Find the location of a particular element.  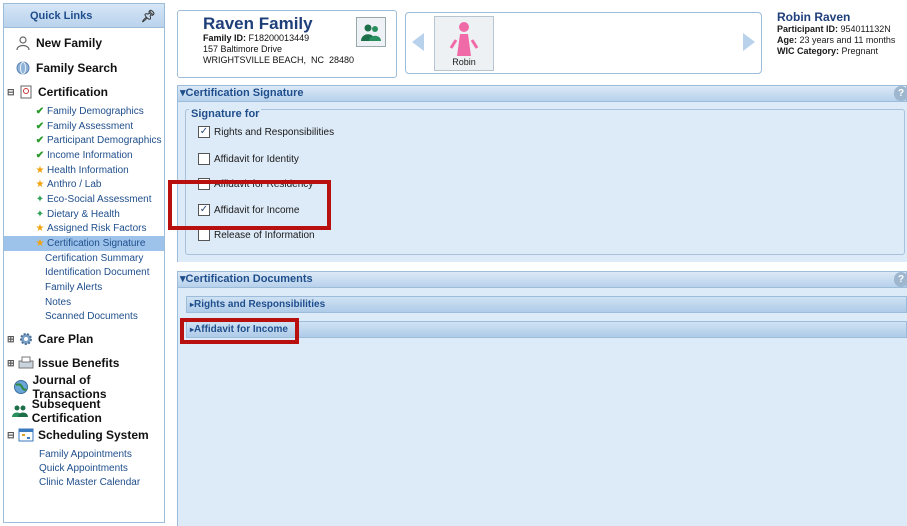

doc-rights-responsibilities: ▸Rights and Responsibilities is located at coordinates (546, 304).